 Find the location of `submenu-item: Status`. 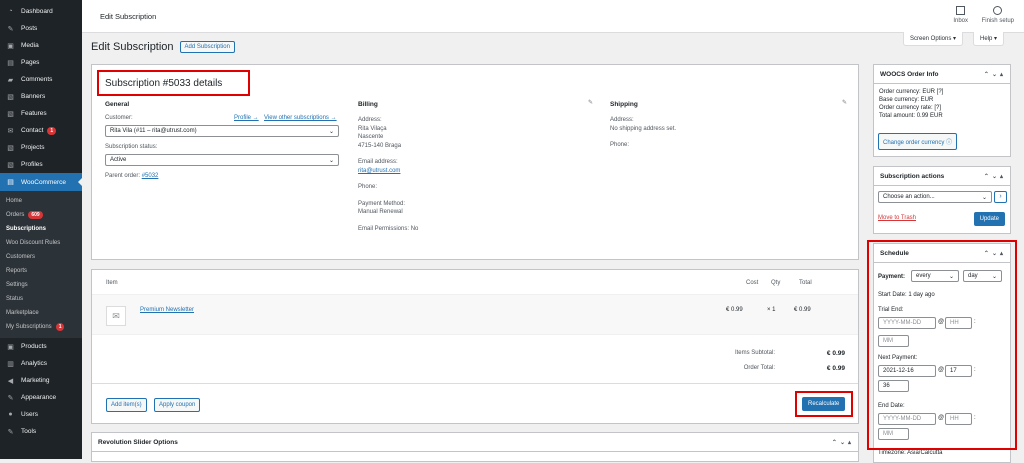

submenu-item: Status is located at coordinates (41, 299).